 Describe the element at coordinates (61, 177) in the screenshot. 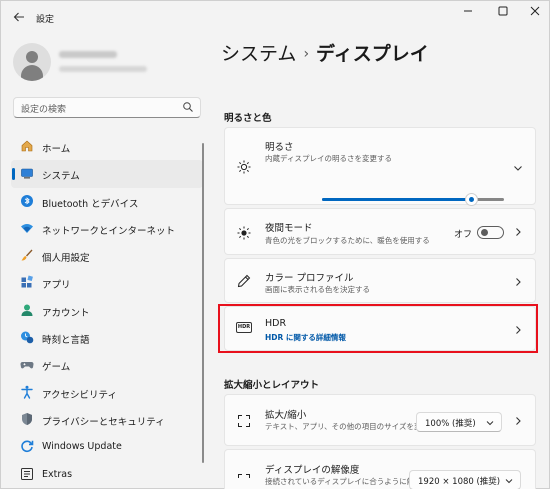

I see `sidebar-item-label: システム` at that location.